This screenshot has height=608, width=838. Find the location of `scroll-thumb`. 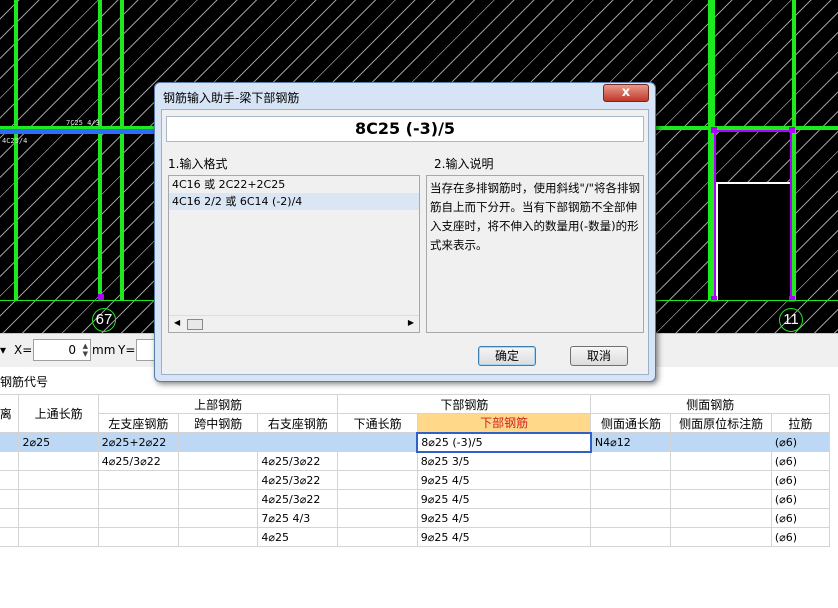

scroll-thumb is located at coordinates (195, 324).